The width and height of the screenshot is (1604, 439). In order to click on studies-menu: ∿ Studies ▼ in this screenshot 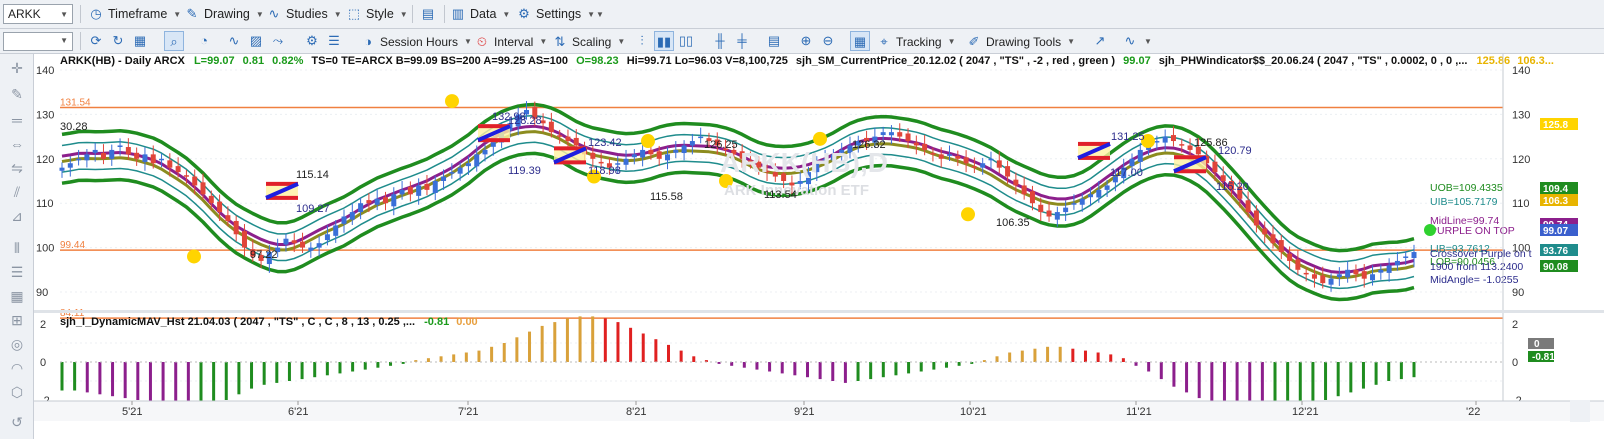, I will do `click(304, 14)`.